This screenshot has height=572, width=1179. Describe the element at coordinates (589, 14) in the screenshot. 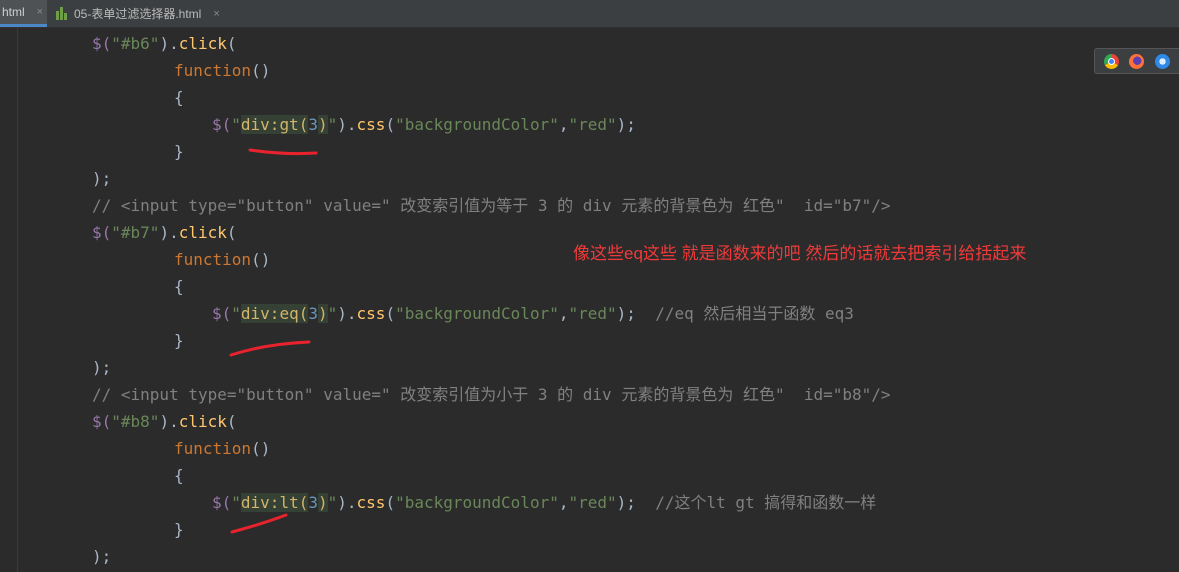

I see `editor-tab-bar: html × 05-表单过滤选择器.html ×` at that location.